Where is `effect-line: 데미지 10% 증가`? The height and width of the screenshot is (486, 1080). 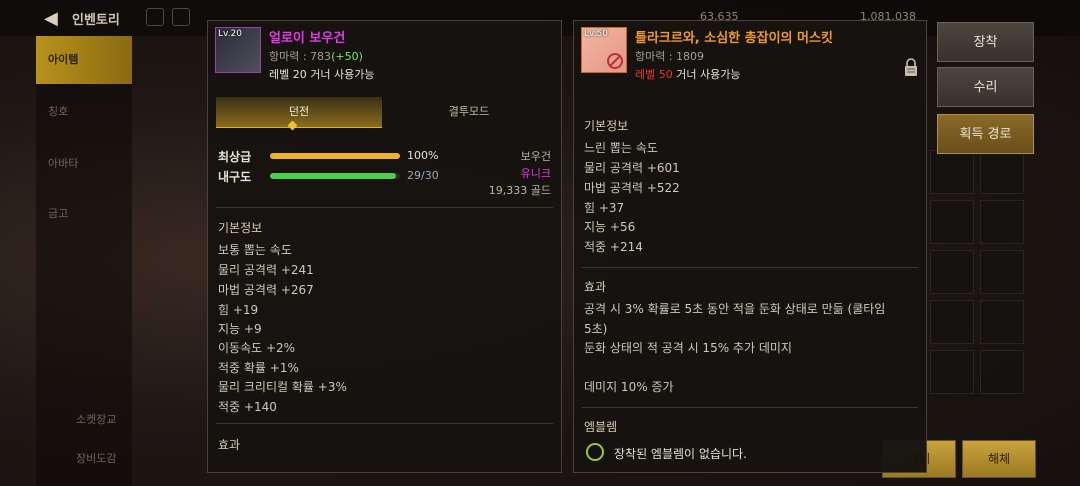 effect-line: 데미지 10% 증가 is located at coordinates (629, 387).